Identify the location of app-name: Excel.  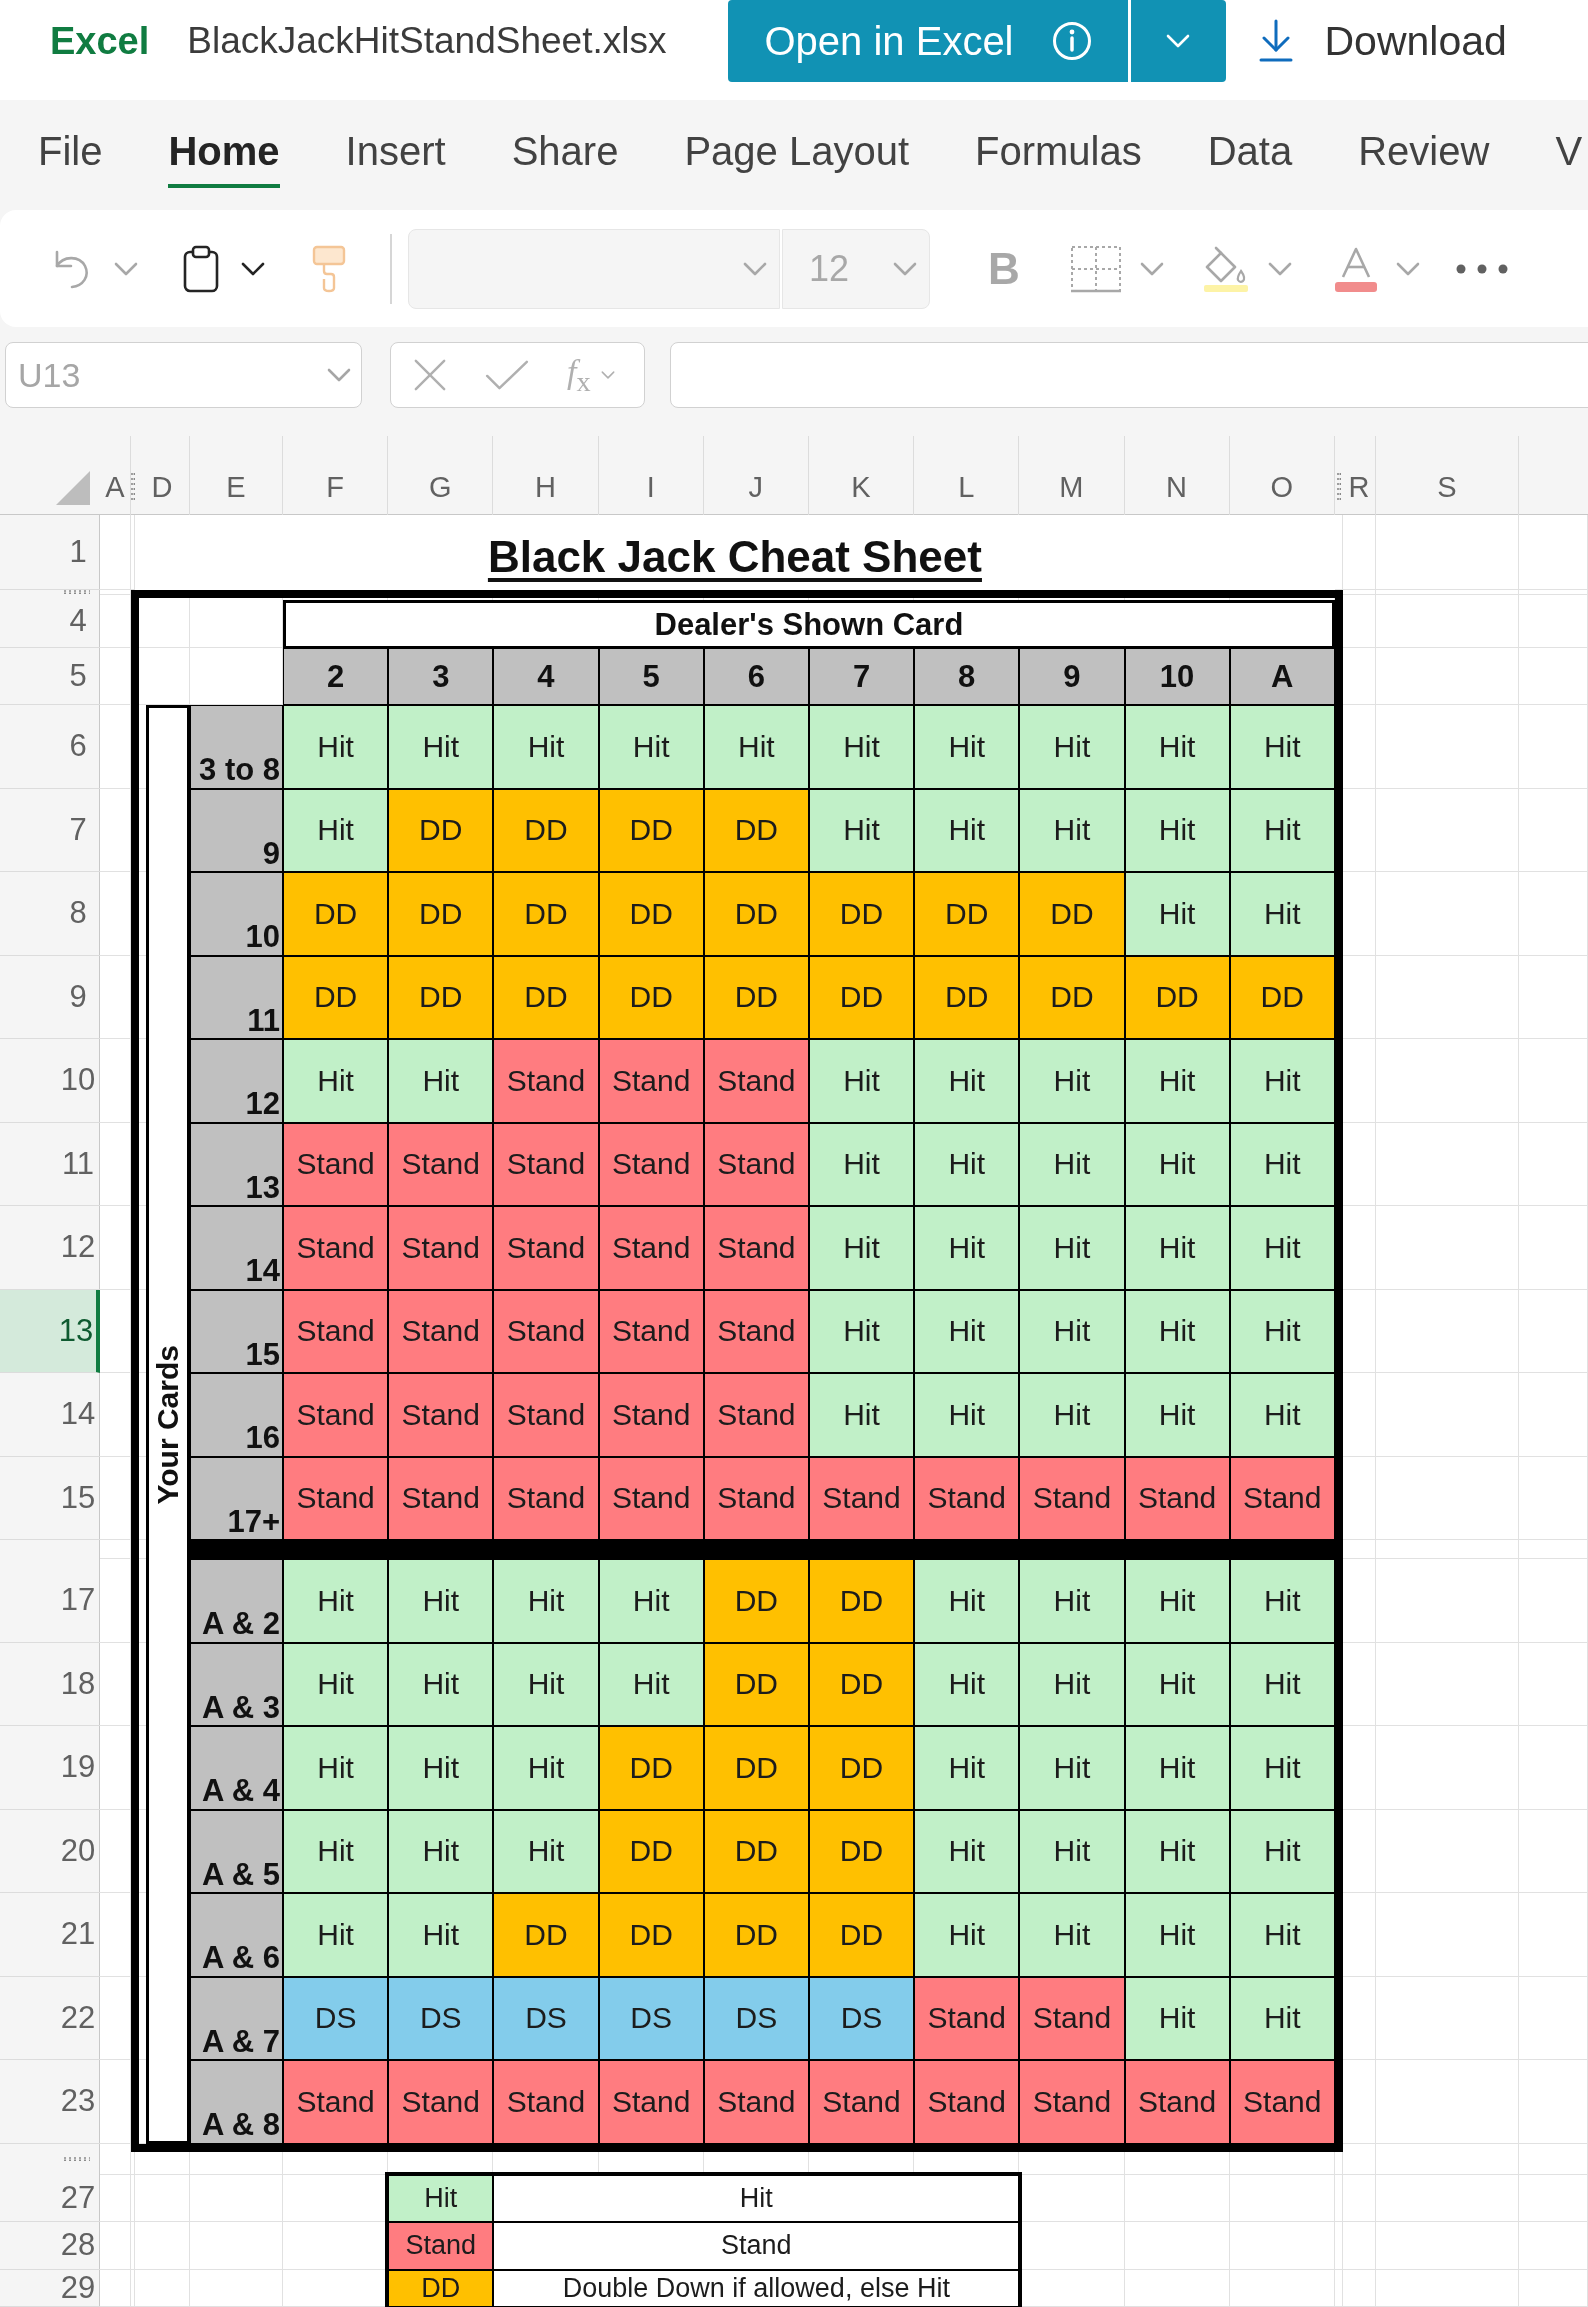
(100, 41).